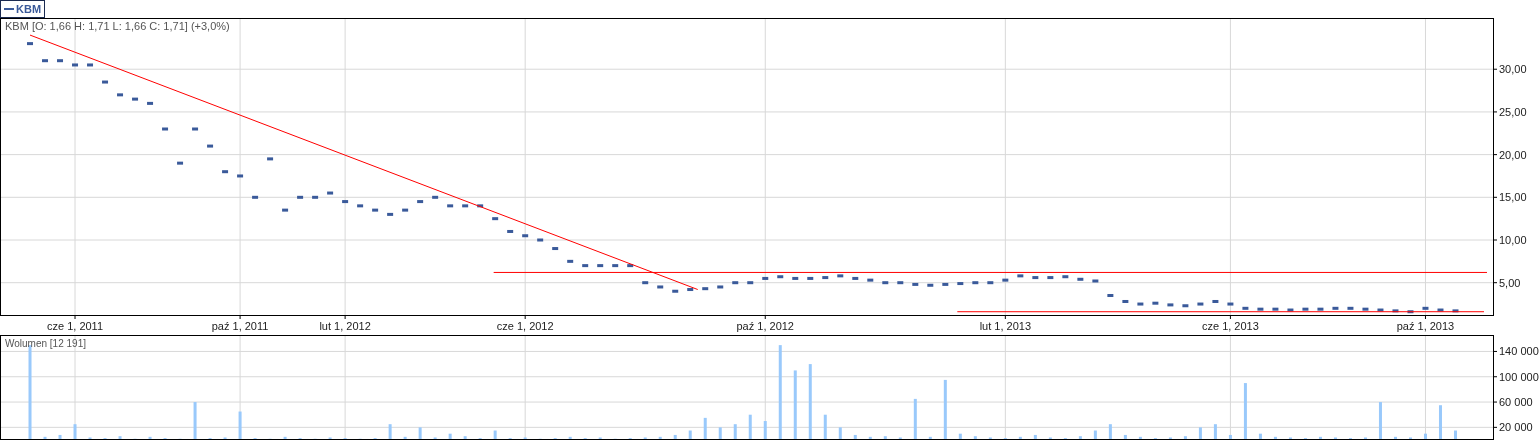 This screenshot has width=1540, height=443. I want to click on axis-label: paź 1, 2011, so click(240, 326).